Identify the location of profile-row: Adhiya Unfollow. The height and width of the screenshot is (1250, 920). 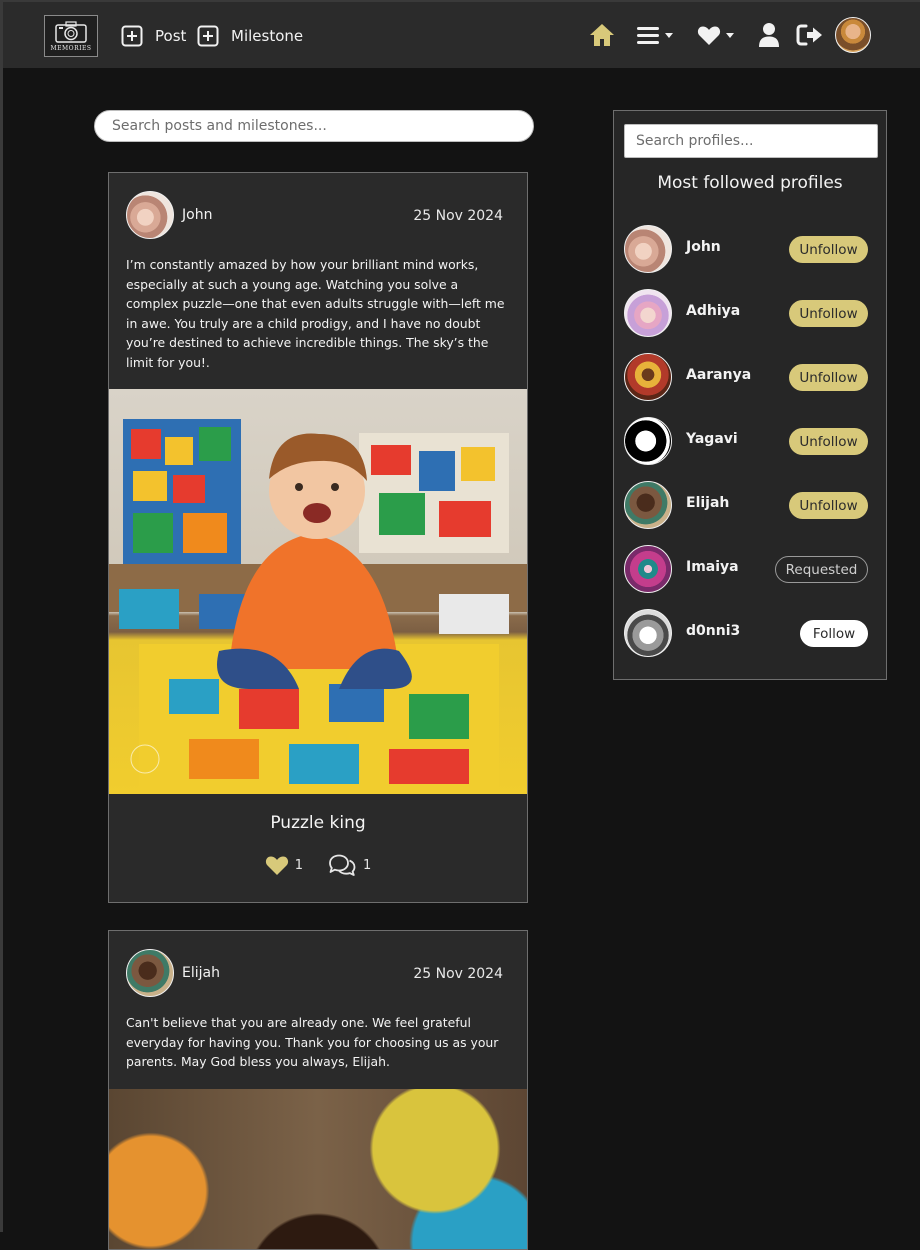
(750, 313).